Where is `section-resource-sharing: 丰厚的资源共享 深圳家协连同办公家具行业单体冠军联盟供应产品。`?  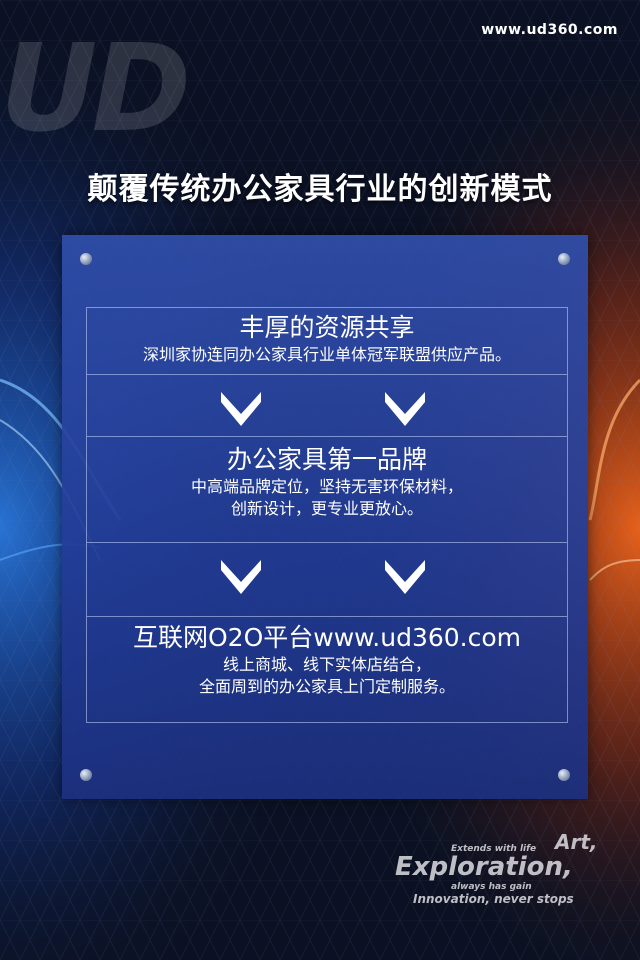
section-resource-sharing: 丰厚的资源共享 深圳家协连同办公家具行业单体冠军联盟供应产品。 is located at coordinates (327, 339).